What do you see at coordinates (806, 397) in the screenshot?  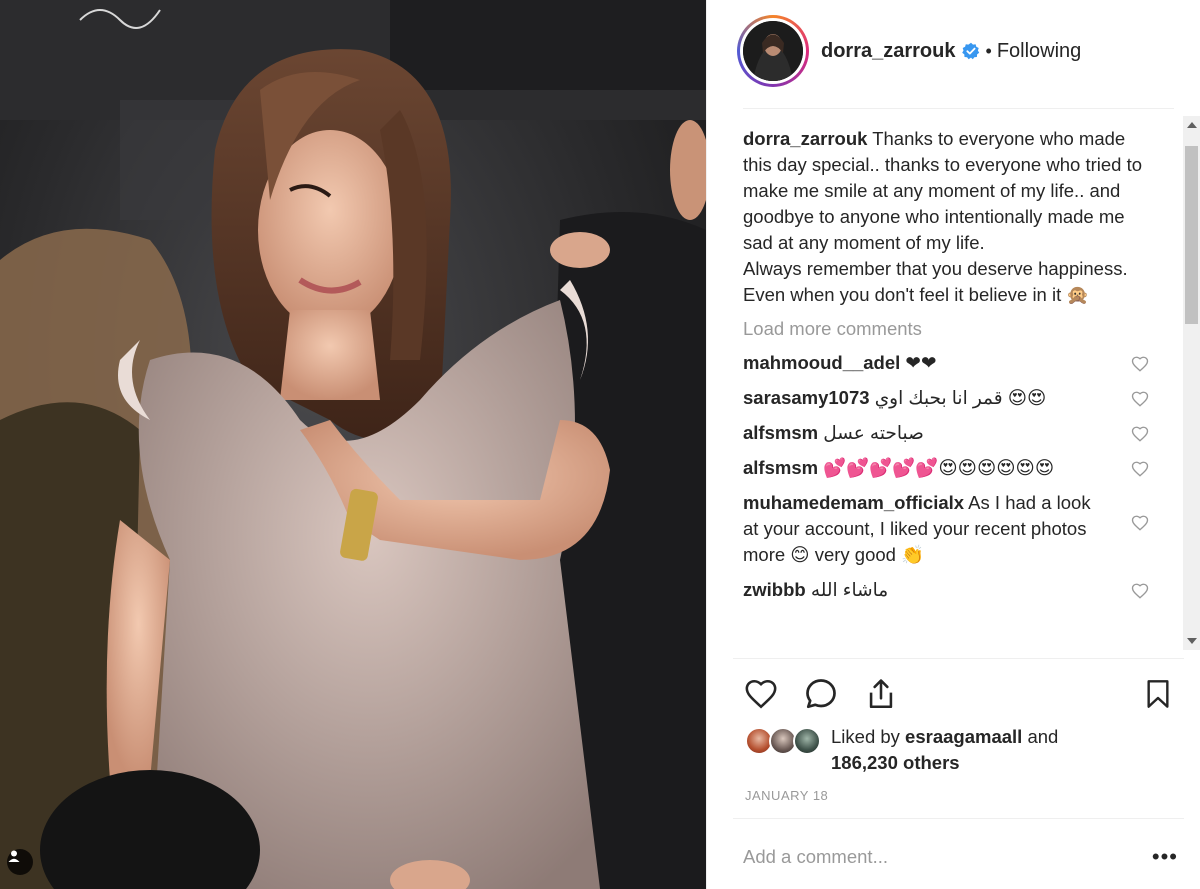 I see `comment-username: sarasamy1073` at bounding box center [806, 397].